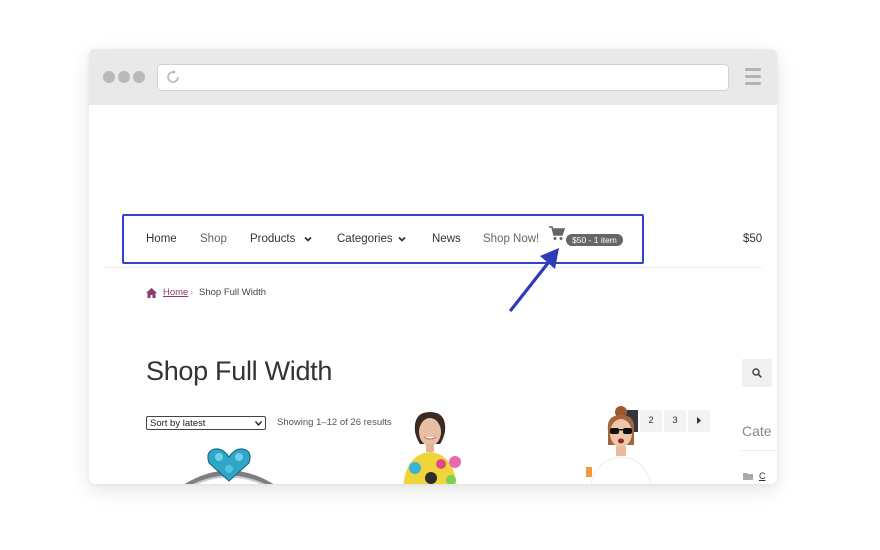 The image size is (880, 550). Describe the element at coordinates (229, 463) in the screenshot. I see `product-image-ring` at that location.